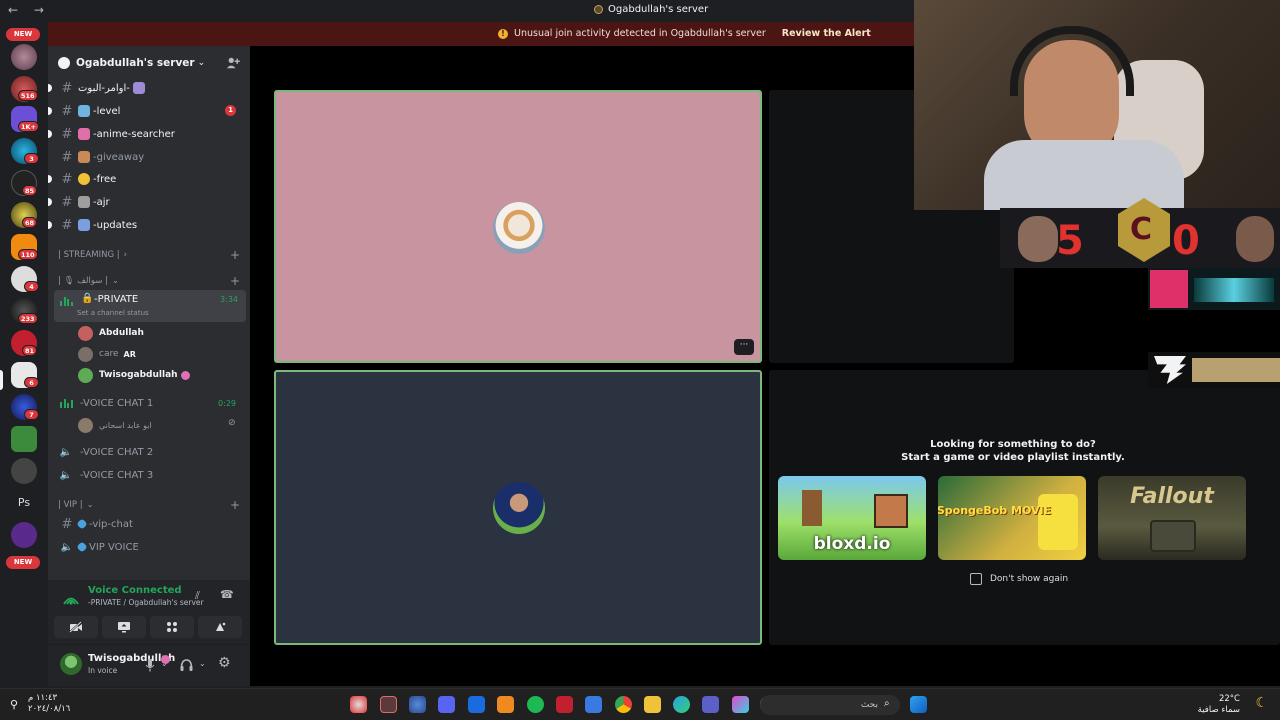 The image size is (1280, 720). I want to click on category-vip: | VIP | ⌄ +, so click(149, 505).